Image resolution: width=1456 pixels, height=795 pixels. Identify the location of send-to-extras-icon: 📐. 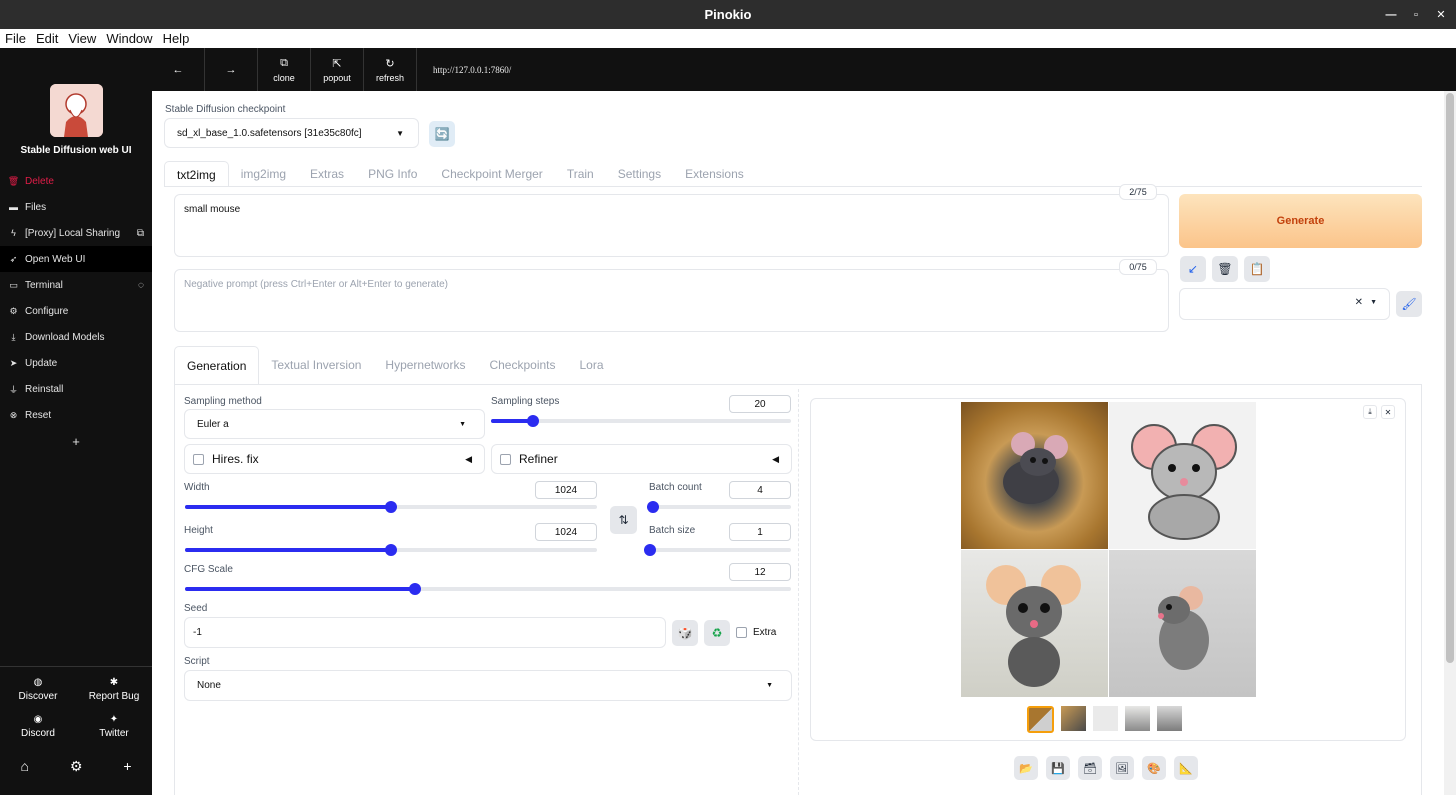
(1186, 768).